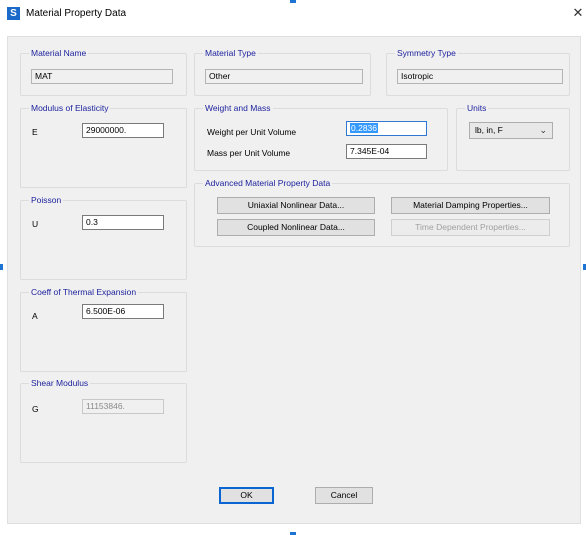 The image size is (586, 535). Describe the element at coordinates (386, 128) in the screenshot. I see `weight-input: 0.2836` at that location.